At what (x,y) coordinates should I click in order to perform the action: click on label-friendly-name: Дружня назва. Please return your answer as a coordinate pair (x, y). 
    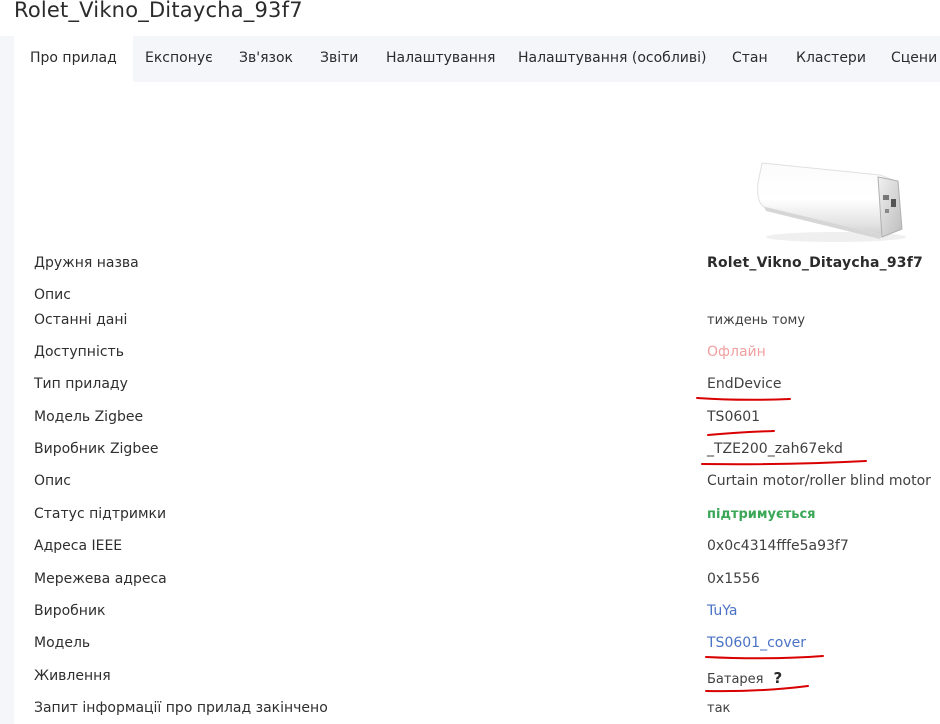
    Looking at the image, I should click on (86, 263).